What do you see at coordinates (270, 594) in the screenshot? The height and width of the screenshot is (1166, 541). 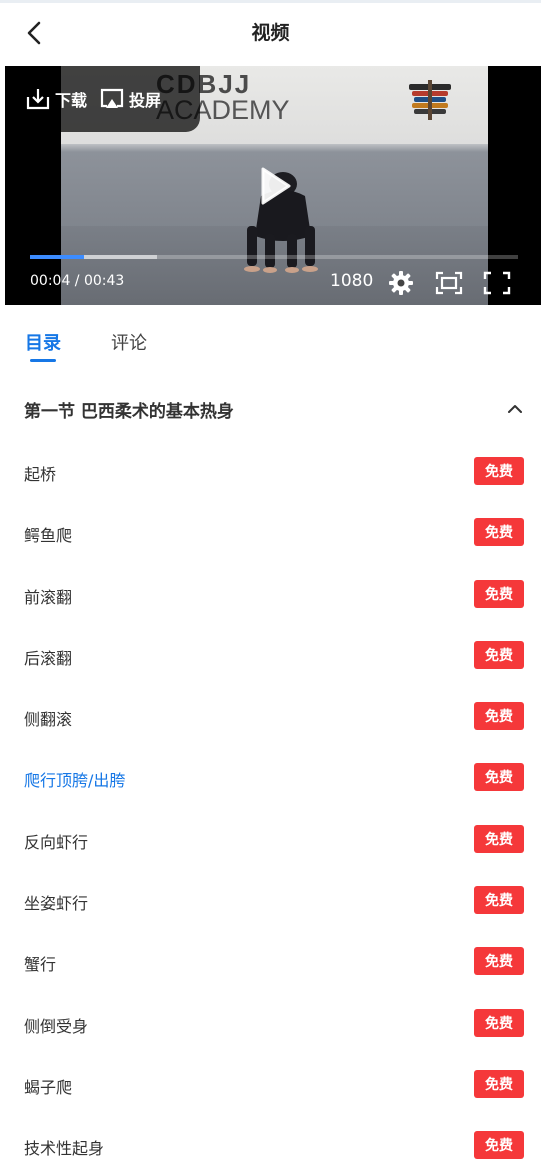 I see `lesson-item: 前滚翻 免费` at bounding box center [270, 594].